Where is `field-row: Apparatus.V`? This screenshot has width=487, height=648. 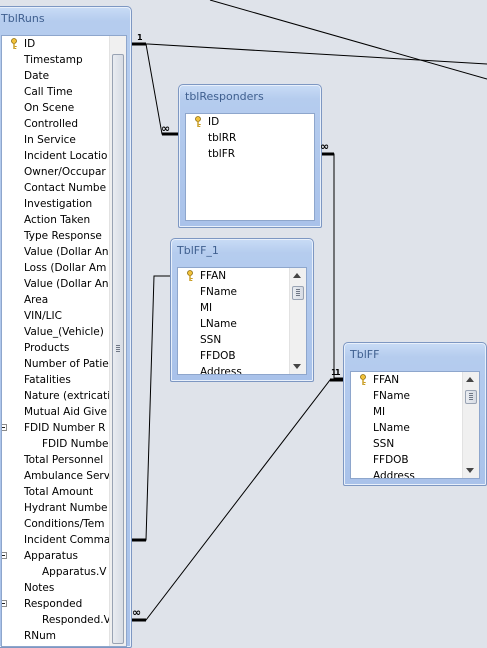 field-row: Apparatus.V is located at coordinates (64, 572).